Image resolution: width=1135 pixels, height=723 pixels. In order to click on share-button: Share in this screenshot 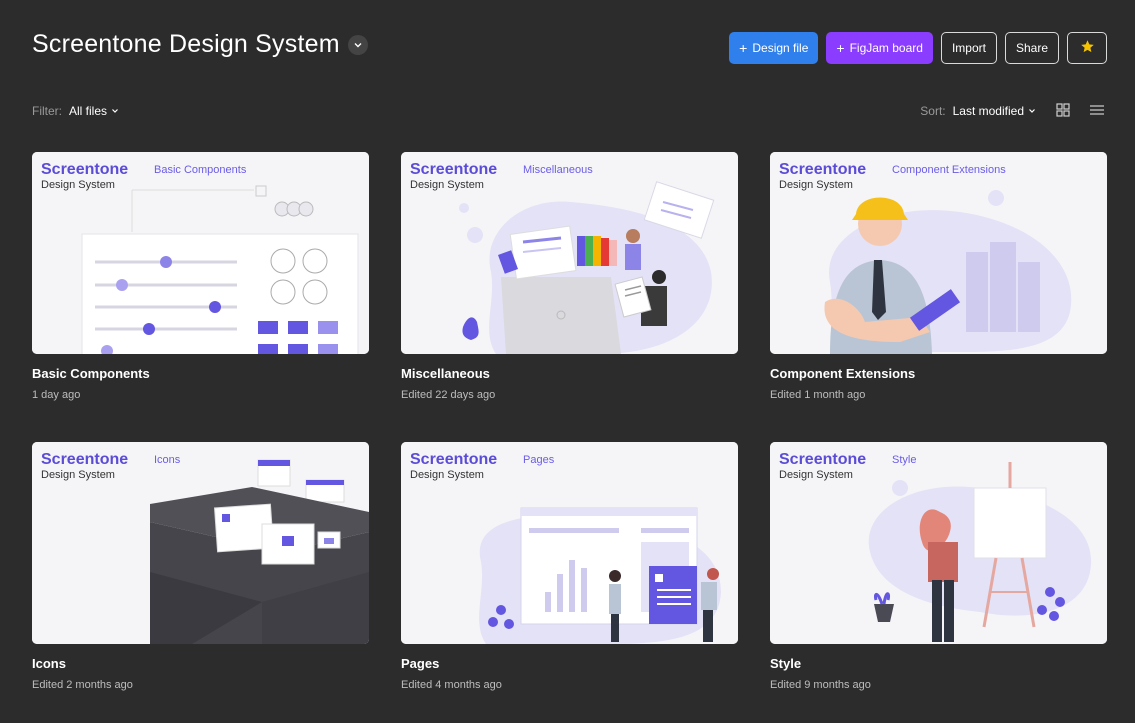, I will do `click(1031, 48)`.